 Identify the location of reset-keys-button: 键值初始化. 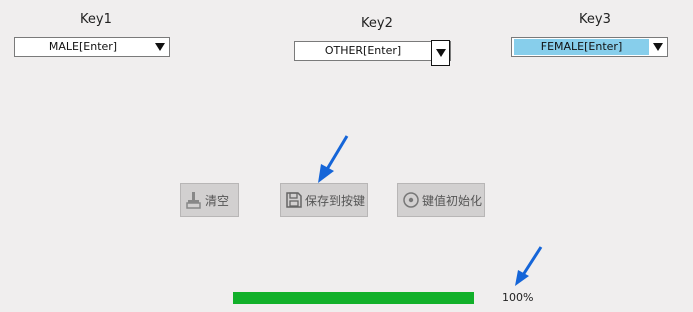
(441, 200).